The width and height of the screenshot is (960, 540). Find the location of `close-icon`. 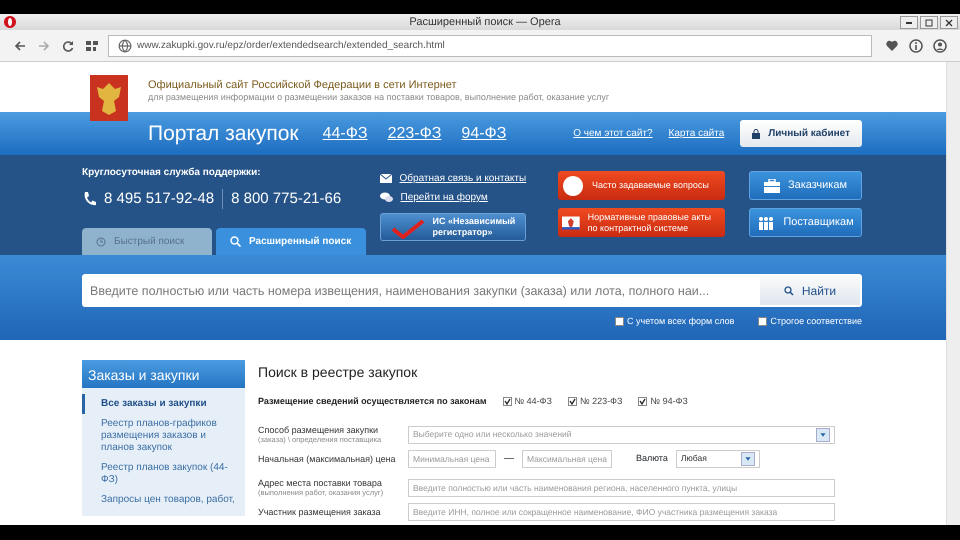

close-icon is located at coordinates (949, 22).